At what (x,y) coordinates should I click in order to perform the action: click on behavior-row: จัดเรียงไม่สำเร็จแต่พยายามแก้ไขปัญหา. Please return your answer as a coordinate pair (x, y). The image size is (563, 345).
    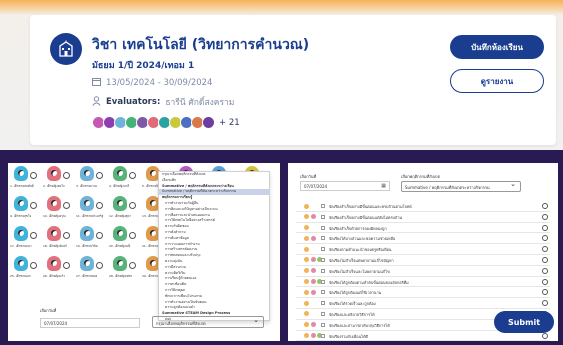
    Looking at the image, I should click on (423, 260).